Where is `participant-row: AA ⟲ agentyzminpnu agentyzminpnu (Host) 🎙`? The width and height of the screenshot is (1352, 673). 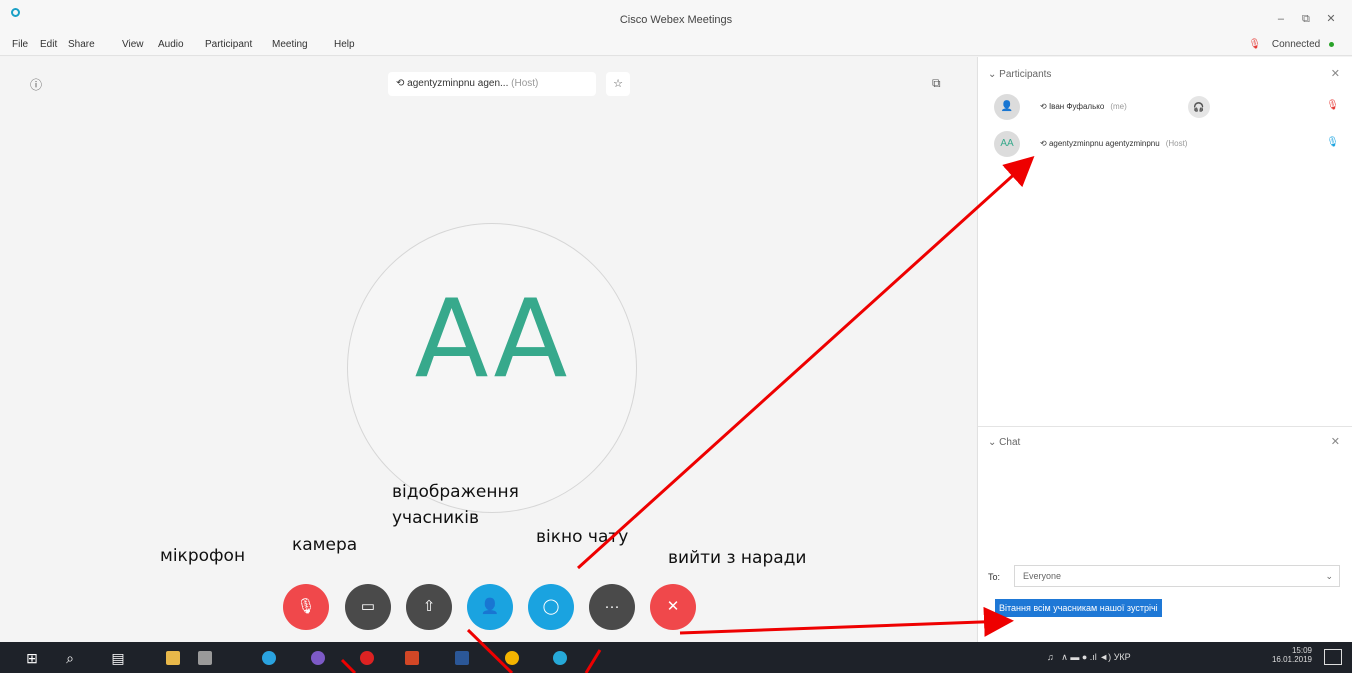
participant-row: AA ⟲ agentyzminpnu agentyzminpnu (Host) 🎙 is located at coordinates (1166, 145).